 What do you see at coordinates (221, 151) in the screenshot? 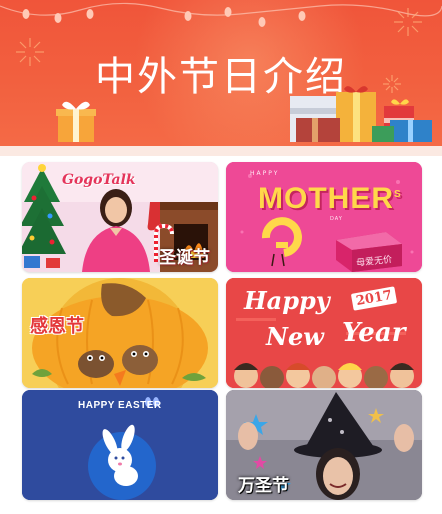
I see `banner-shadow-strip` at bounding box center [221, 151].